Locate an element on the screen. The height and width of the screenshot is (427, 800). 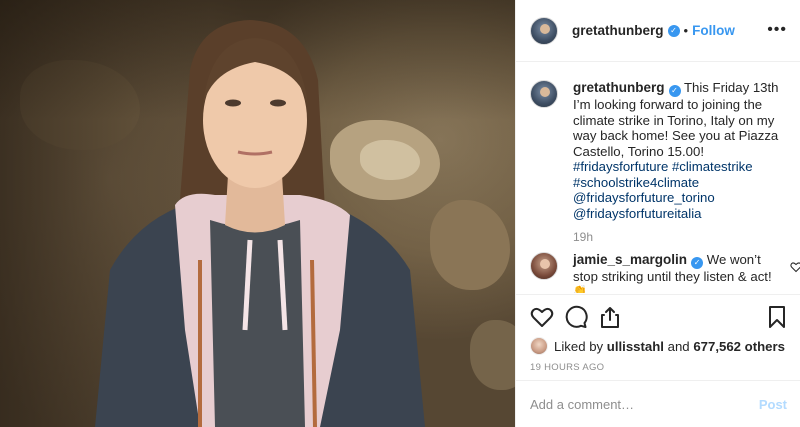
likes-others-link: 677,562 others is located at coordinates (739, 346).